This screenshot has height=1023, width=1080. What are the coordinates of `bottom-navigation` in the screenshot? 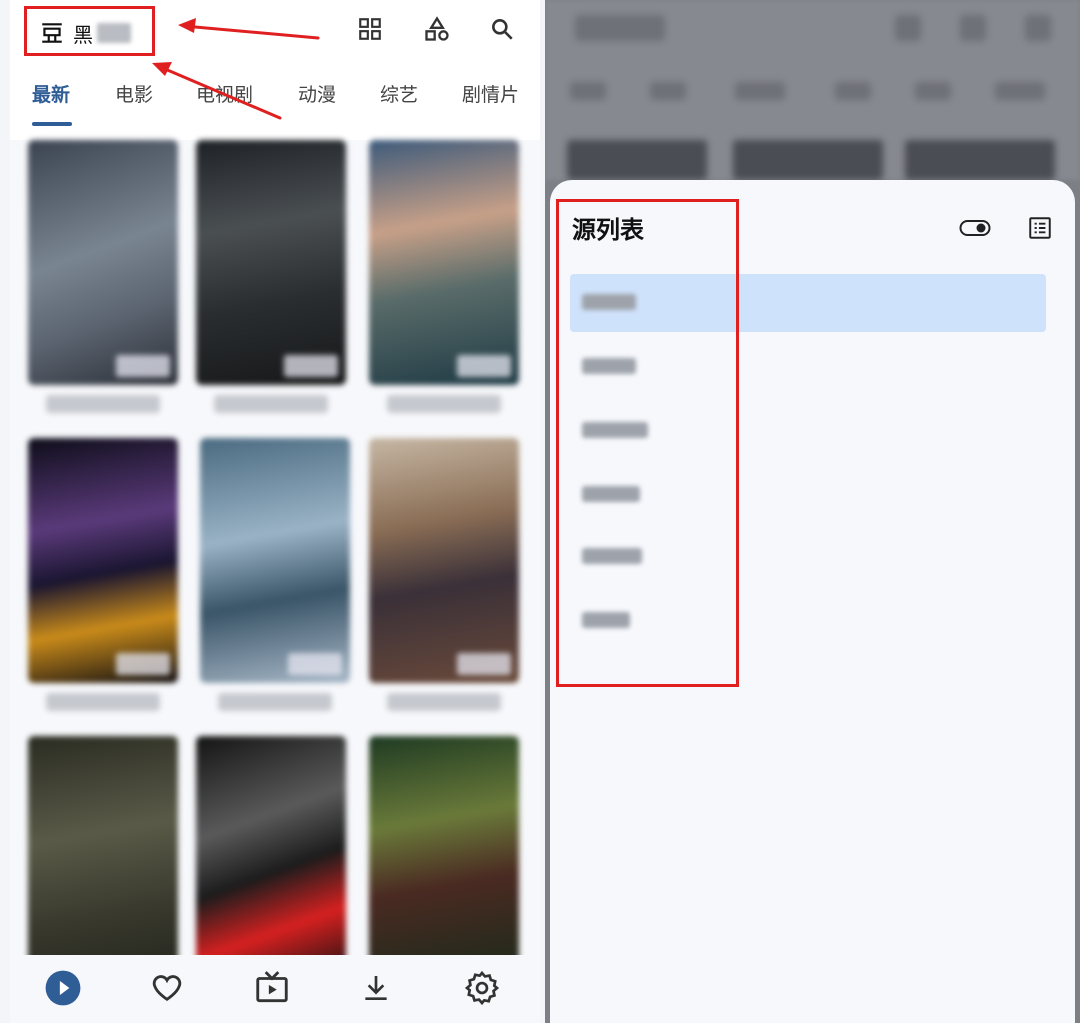 It's located at (275, 989).